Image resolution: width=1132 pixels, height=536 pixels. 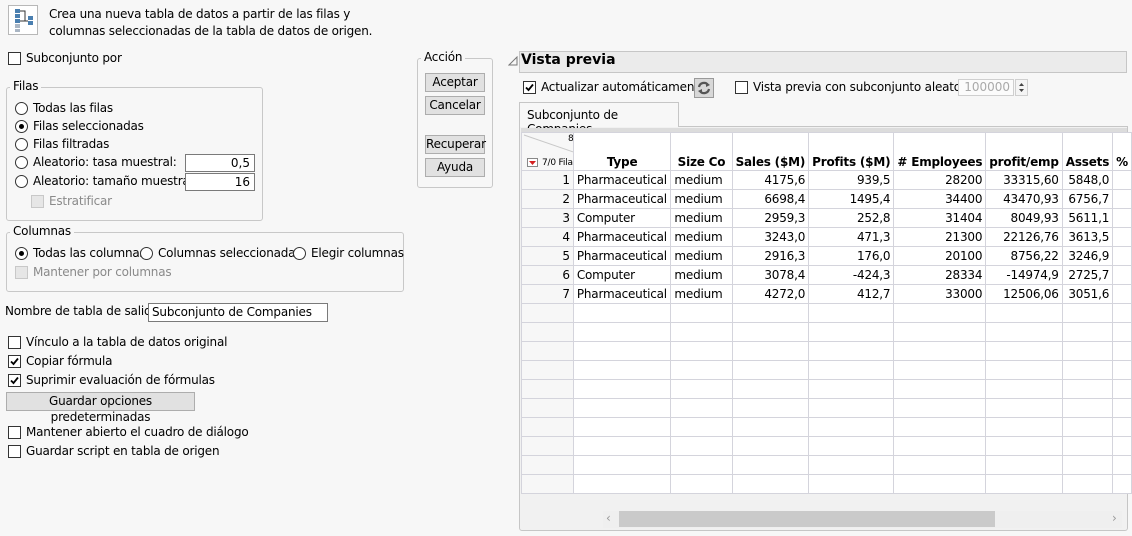 What do you see at coordinates (807, 519) in the screenshot?
I see `scrollbar-thumb` at bounding box center [807, 519].